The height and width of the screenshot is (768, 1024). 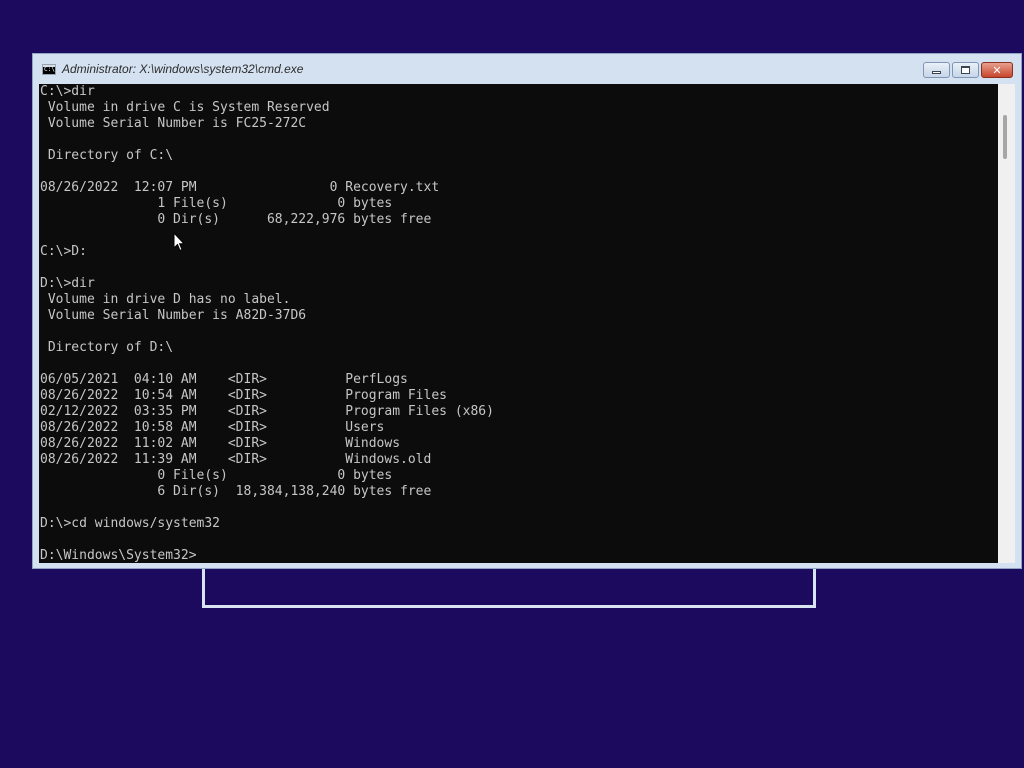 I want to click on minimize-button, so click(x=936, y=70).